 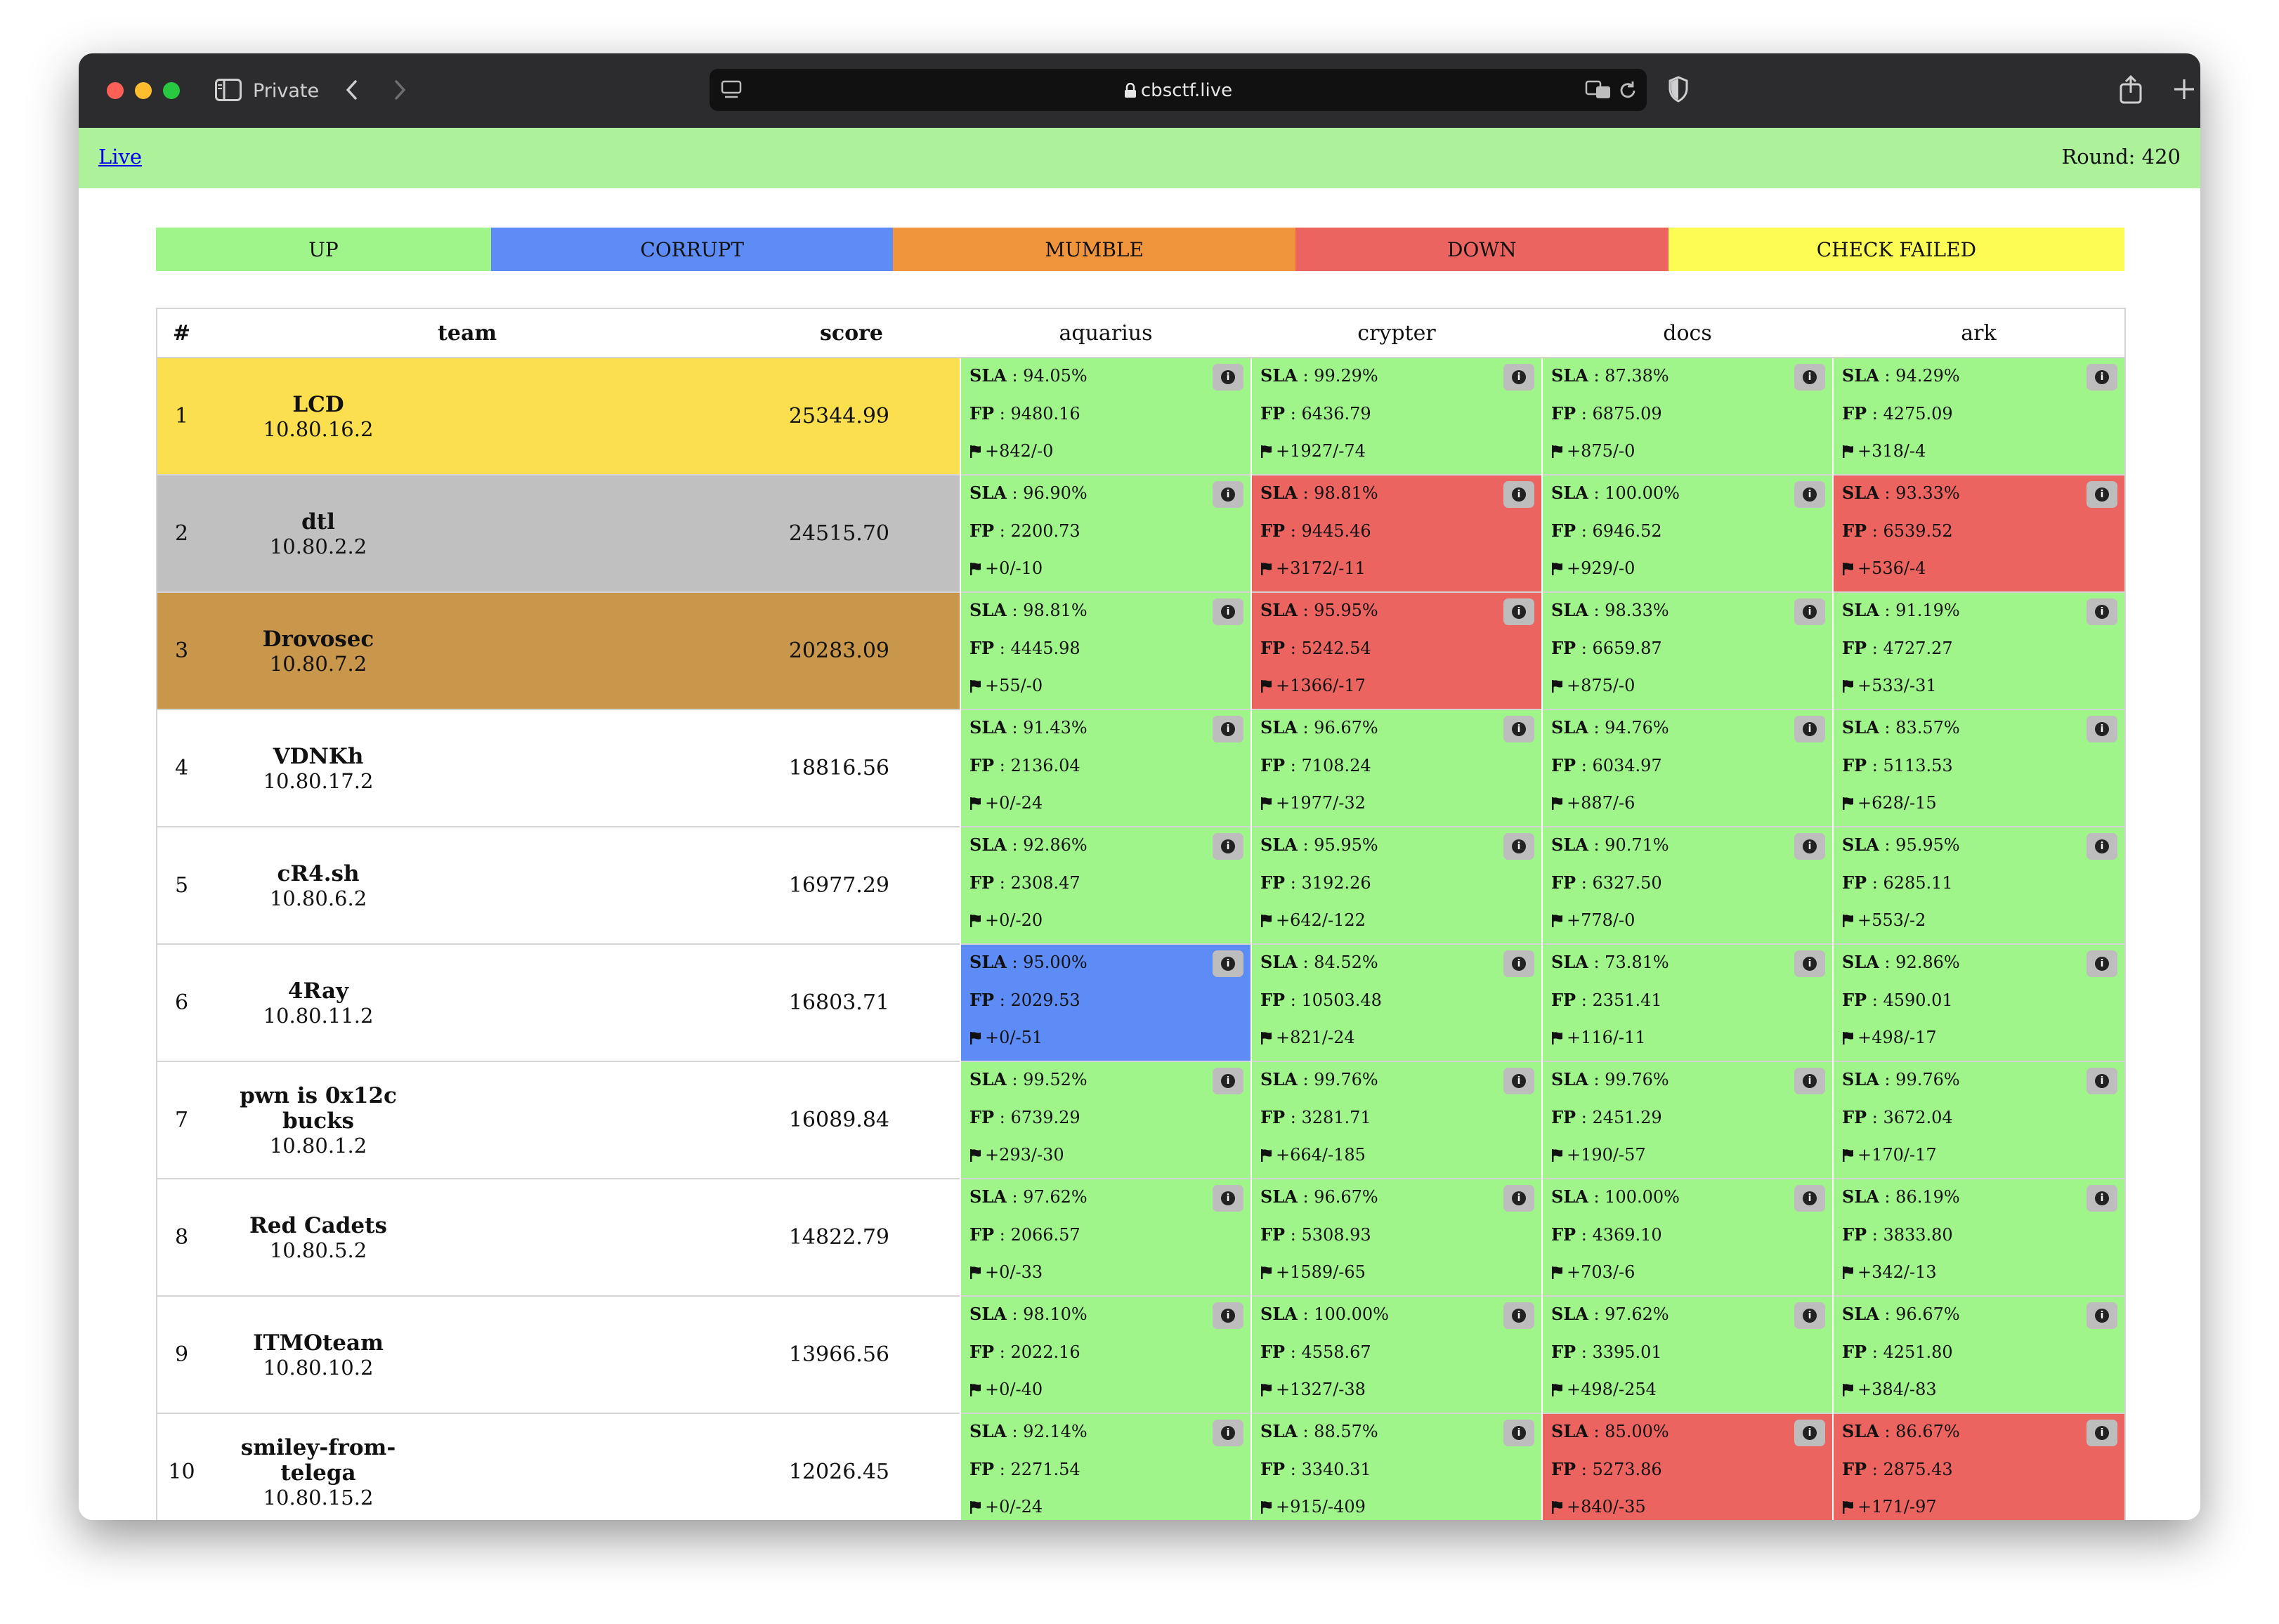 I want to click on sla-value: 97.62%, so click(x=1055, y=1197).